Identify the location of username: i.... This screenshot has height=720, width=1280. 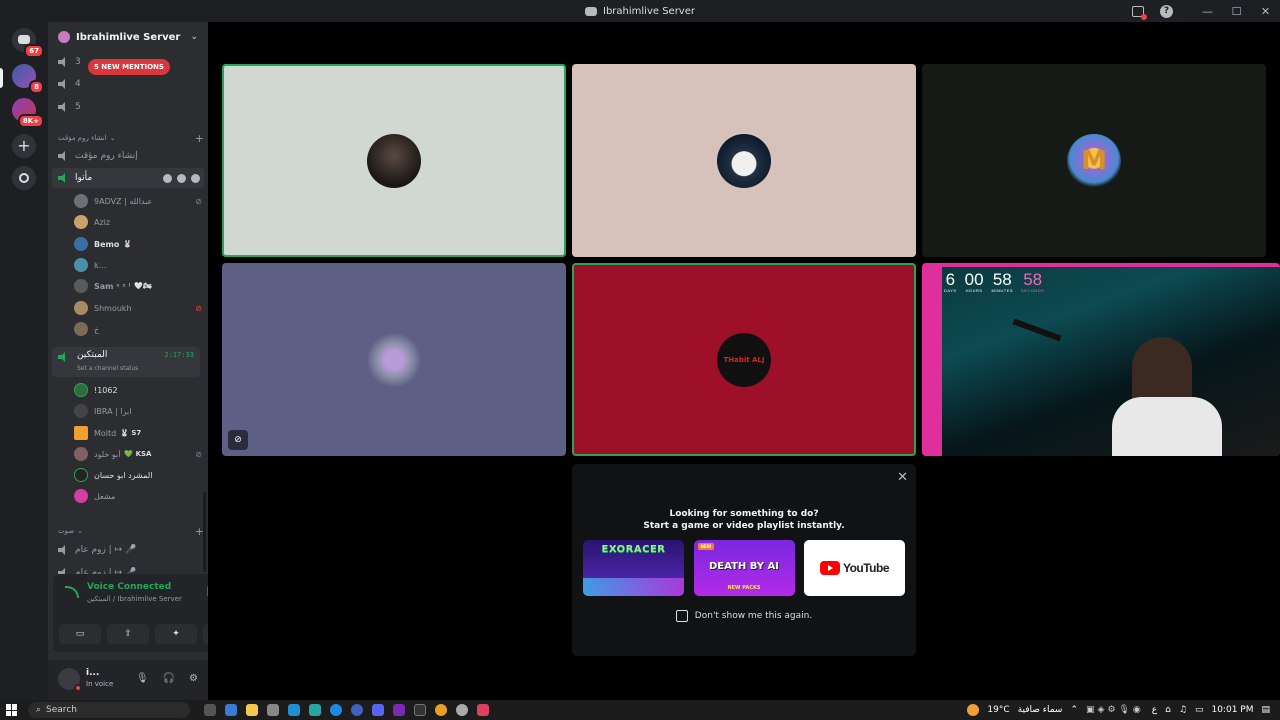
(92, 673).